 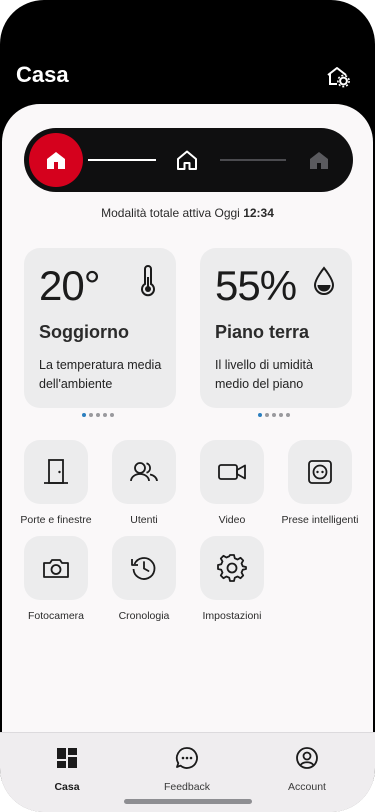 I want to click on tile-video-button, so click(x=232, y=472).